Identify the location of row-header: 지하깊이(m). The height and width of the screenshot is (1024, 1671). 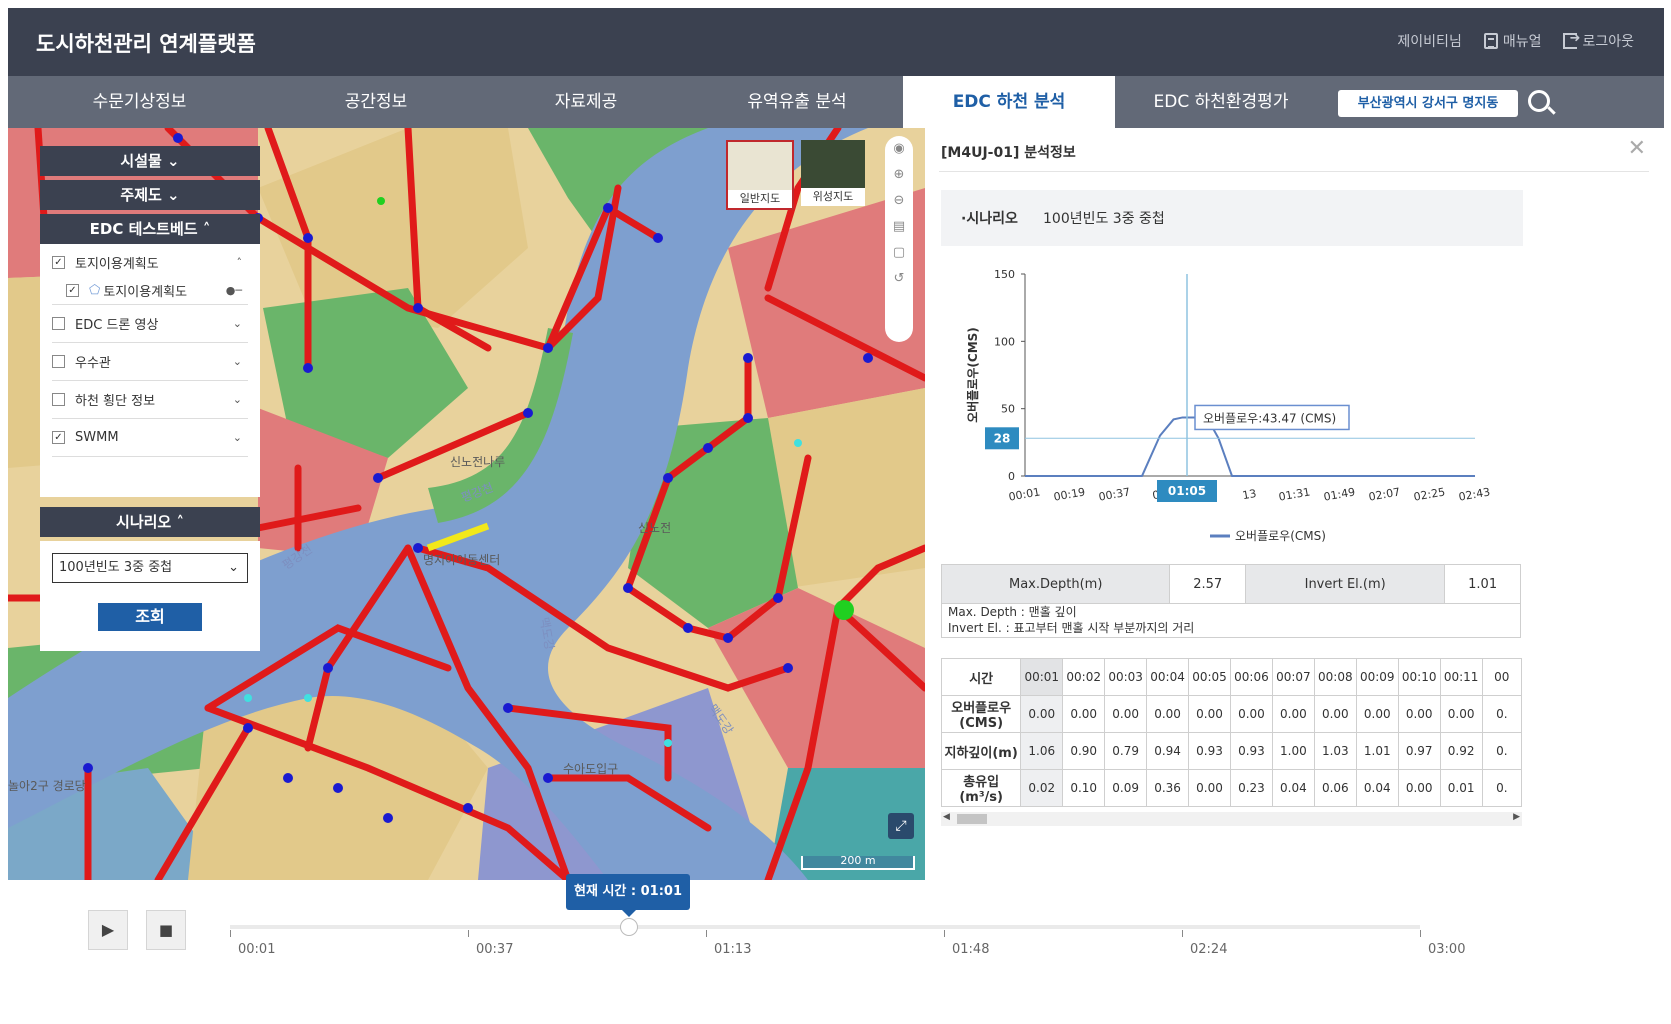
(981, 751).